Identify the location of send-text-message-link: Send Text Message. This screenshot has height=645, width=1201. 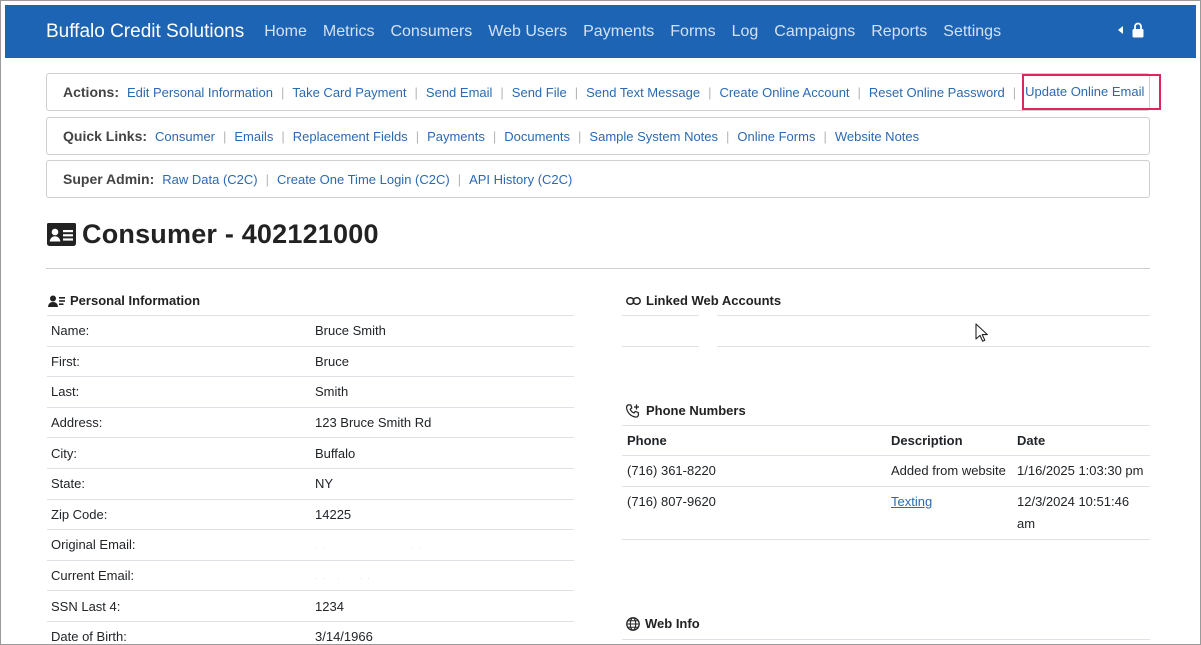
(643, 92).